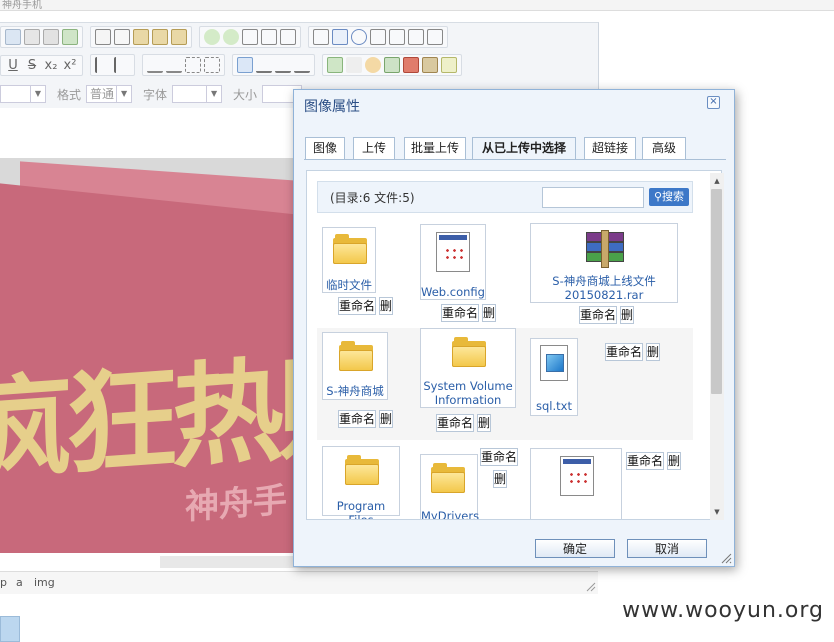  I want to click on file-list-scrollbar: ▲ ▼, so click(717, 346).